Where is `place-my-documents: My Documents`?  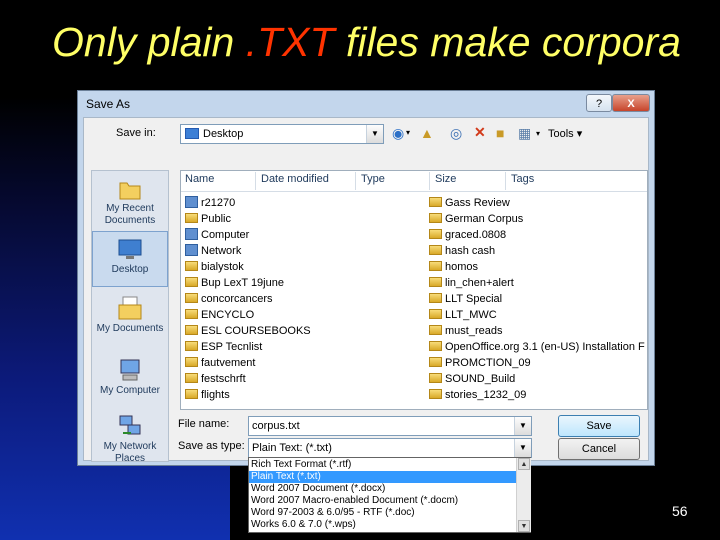
place-my-documents: My Documents is located at coordinates (130, 319).